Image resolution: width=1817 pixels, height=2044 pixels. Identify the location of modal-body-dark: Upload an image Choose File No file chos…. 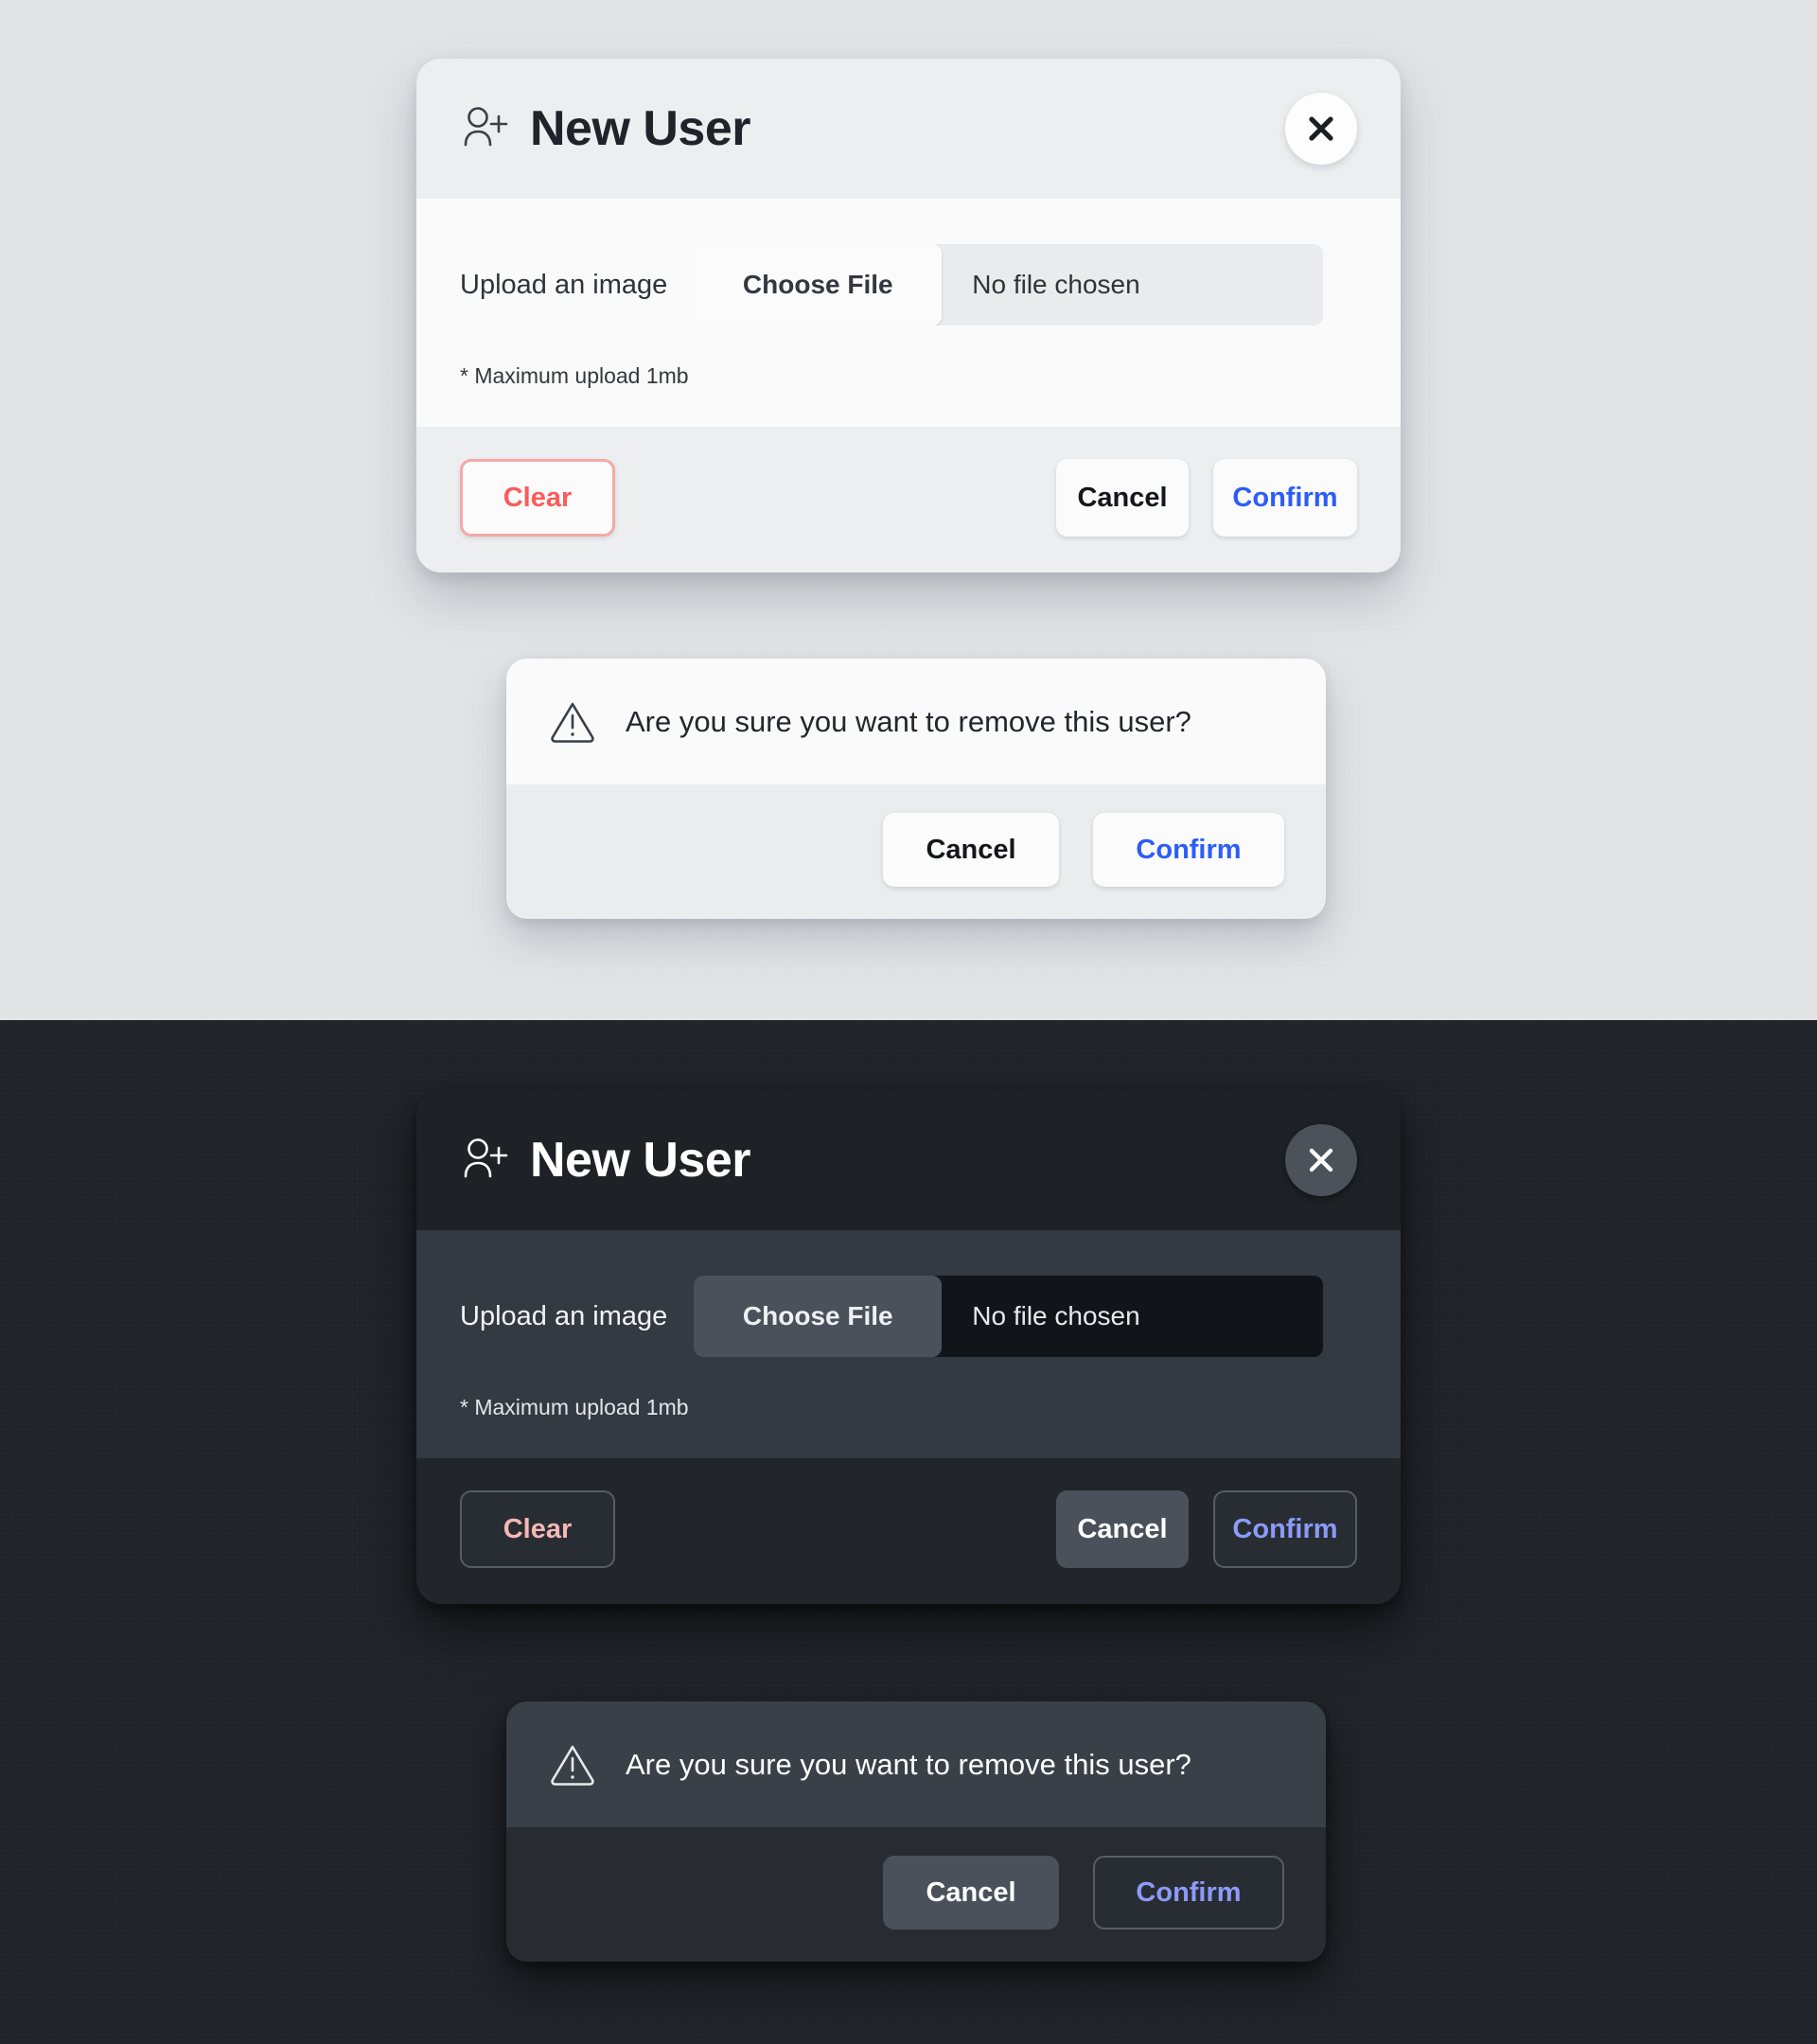
(908, 1344).